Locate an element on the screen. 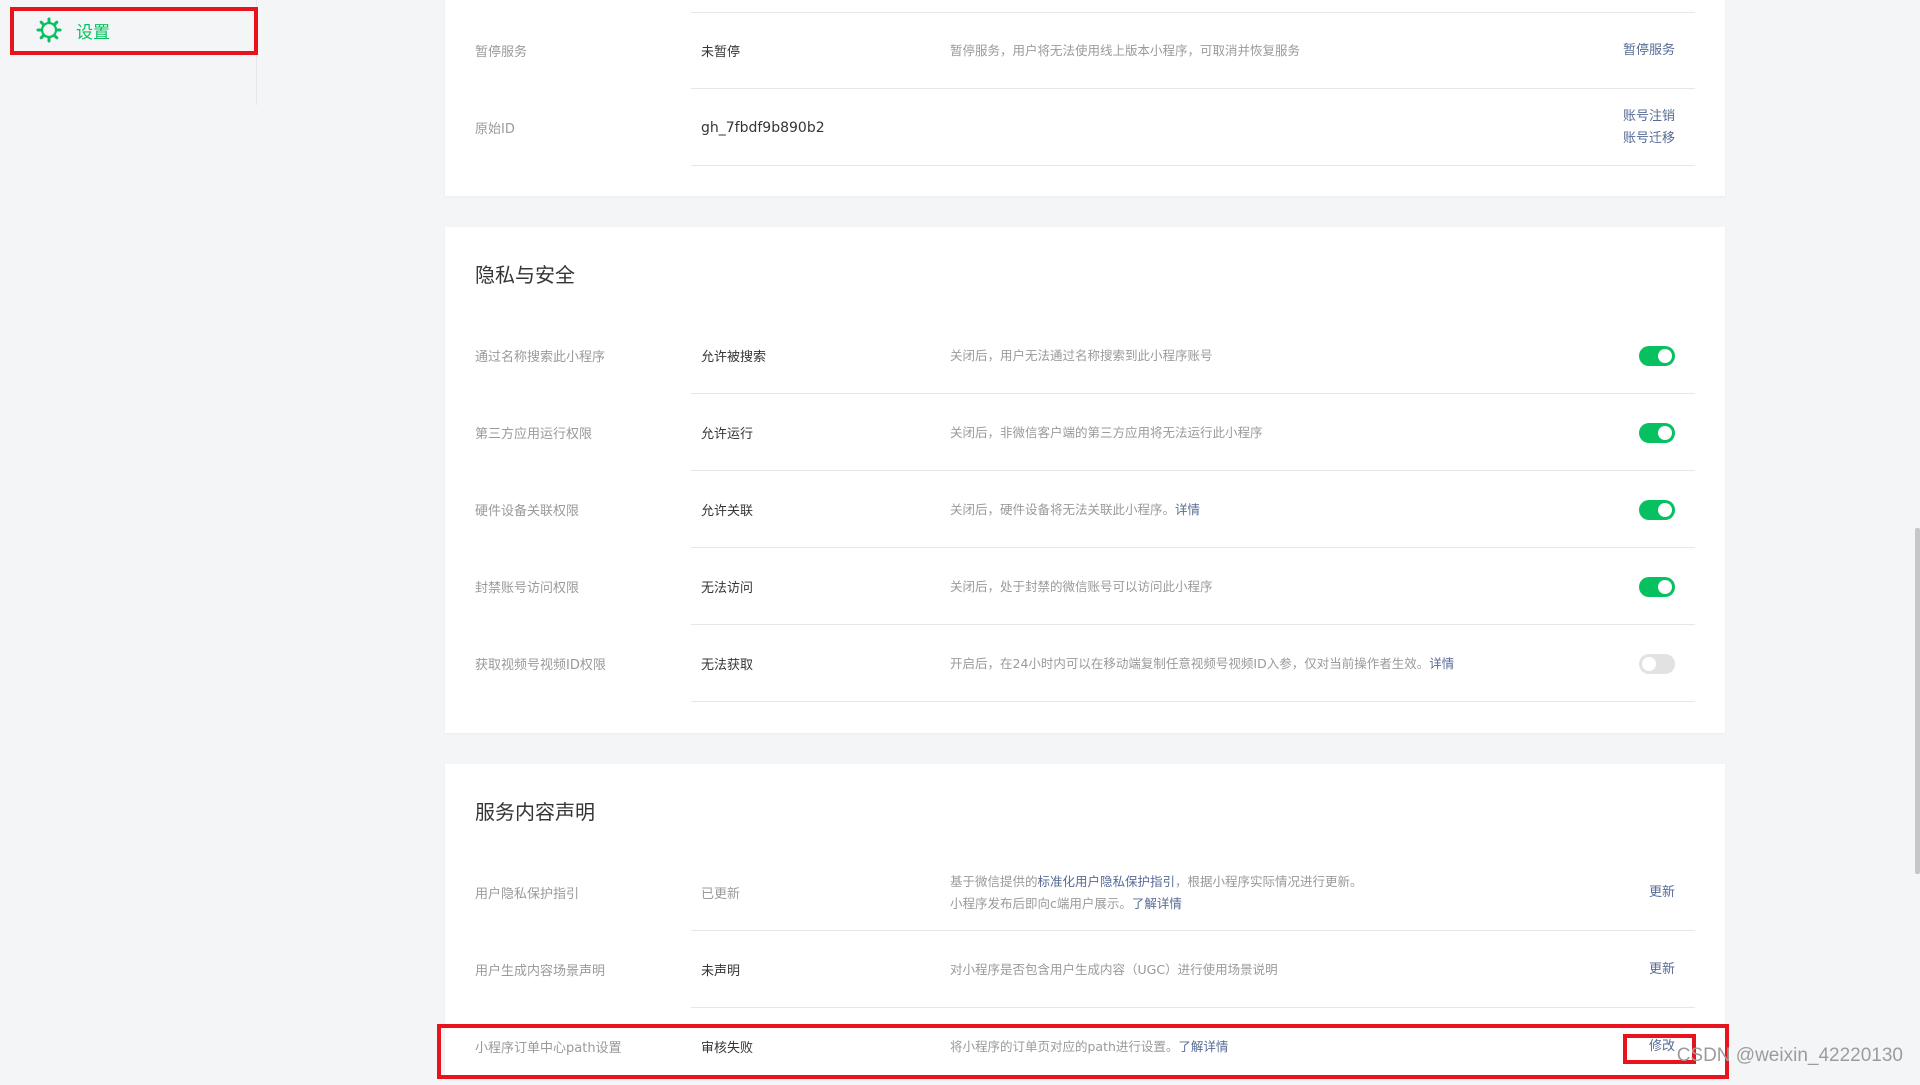 This screenshot has height=1085, width=1920. search-by-name-toggle is located at coordinates (1657, 355).